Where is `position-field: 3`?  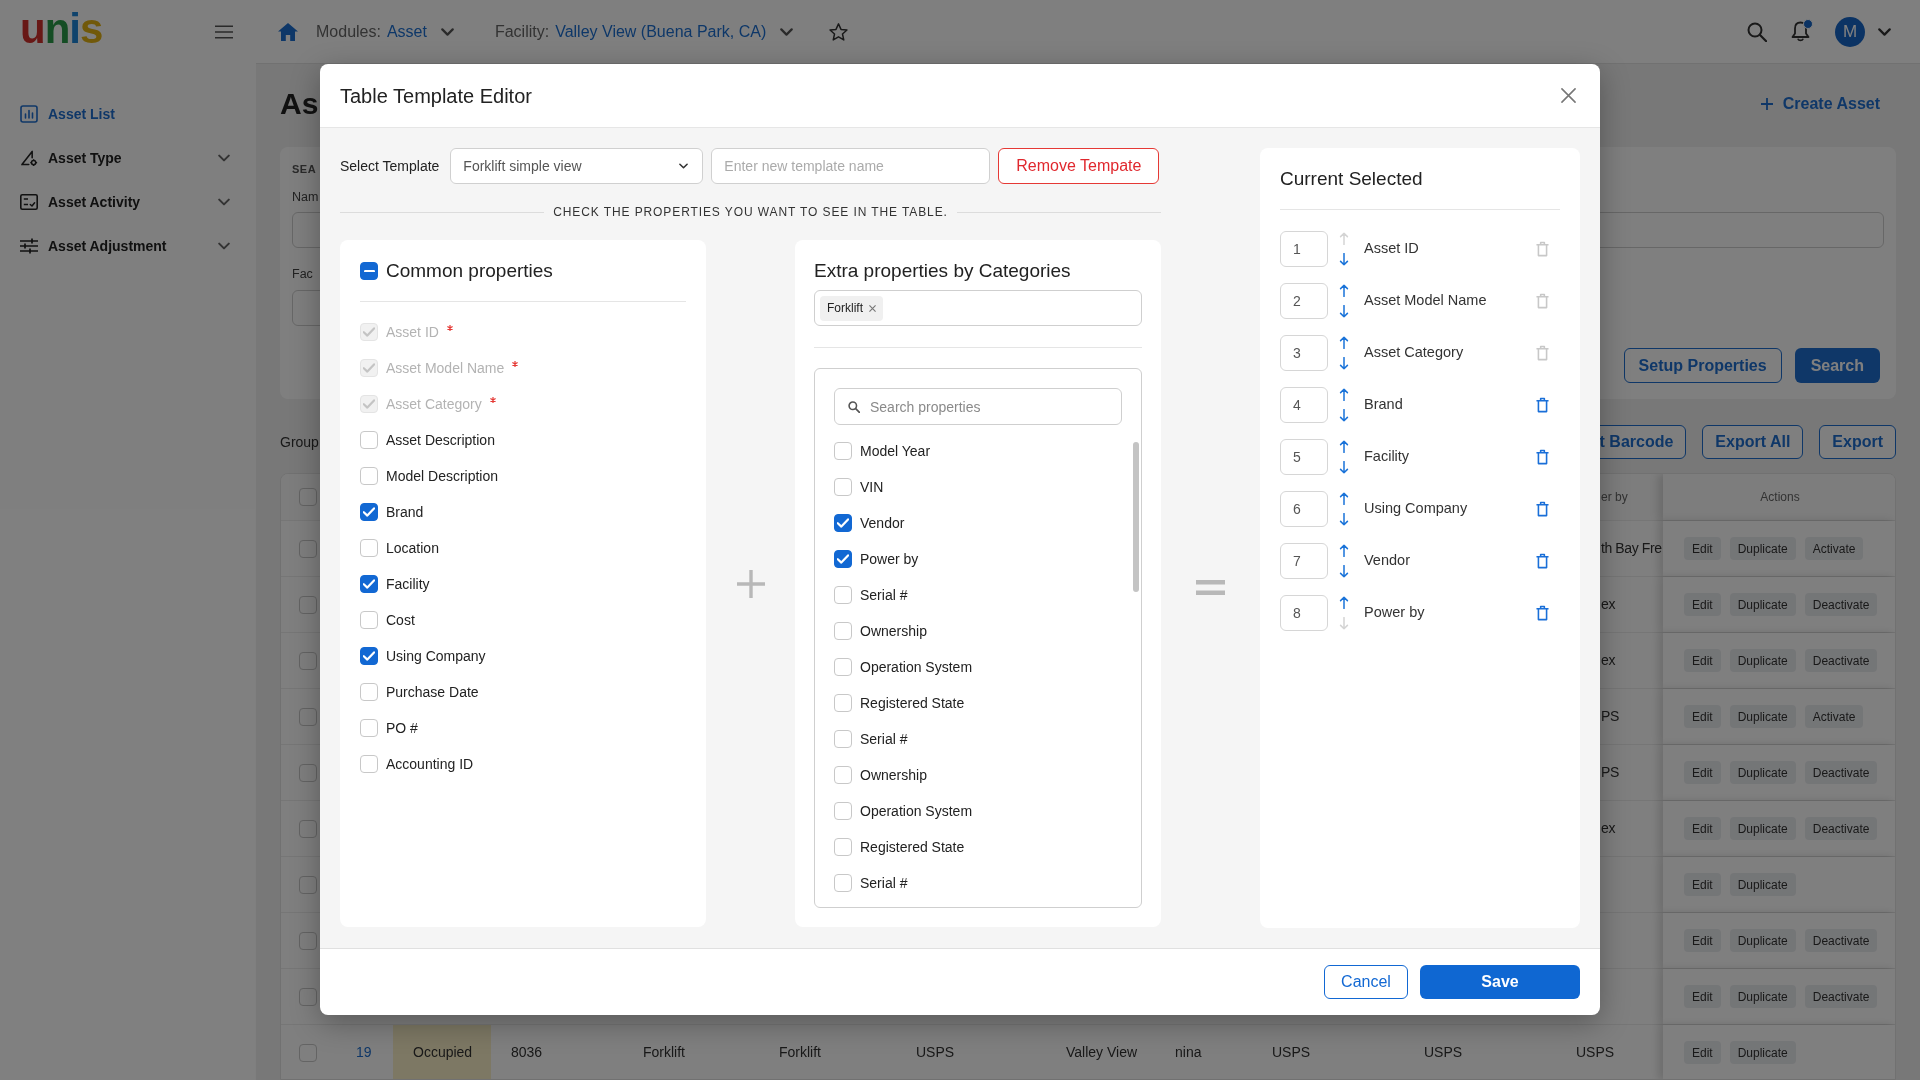
position-field: 3 is located at coordinates (1304, 353).